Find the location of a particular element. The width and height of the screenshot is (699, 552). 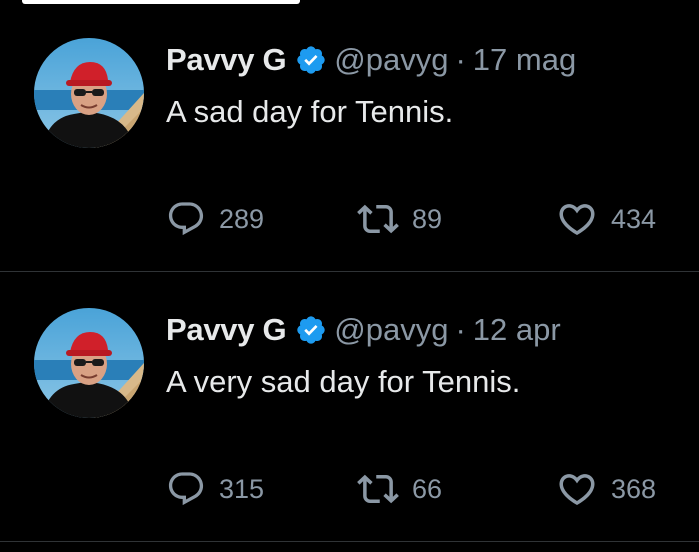

like-button: 434 is located at coordinates (606, 219).